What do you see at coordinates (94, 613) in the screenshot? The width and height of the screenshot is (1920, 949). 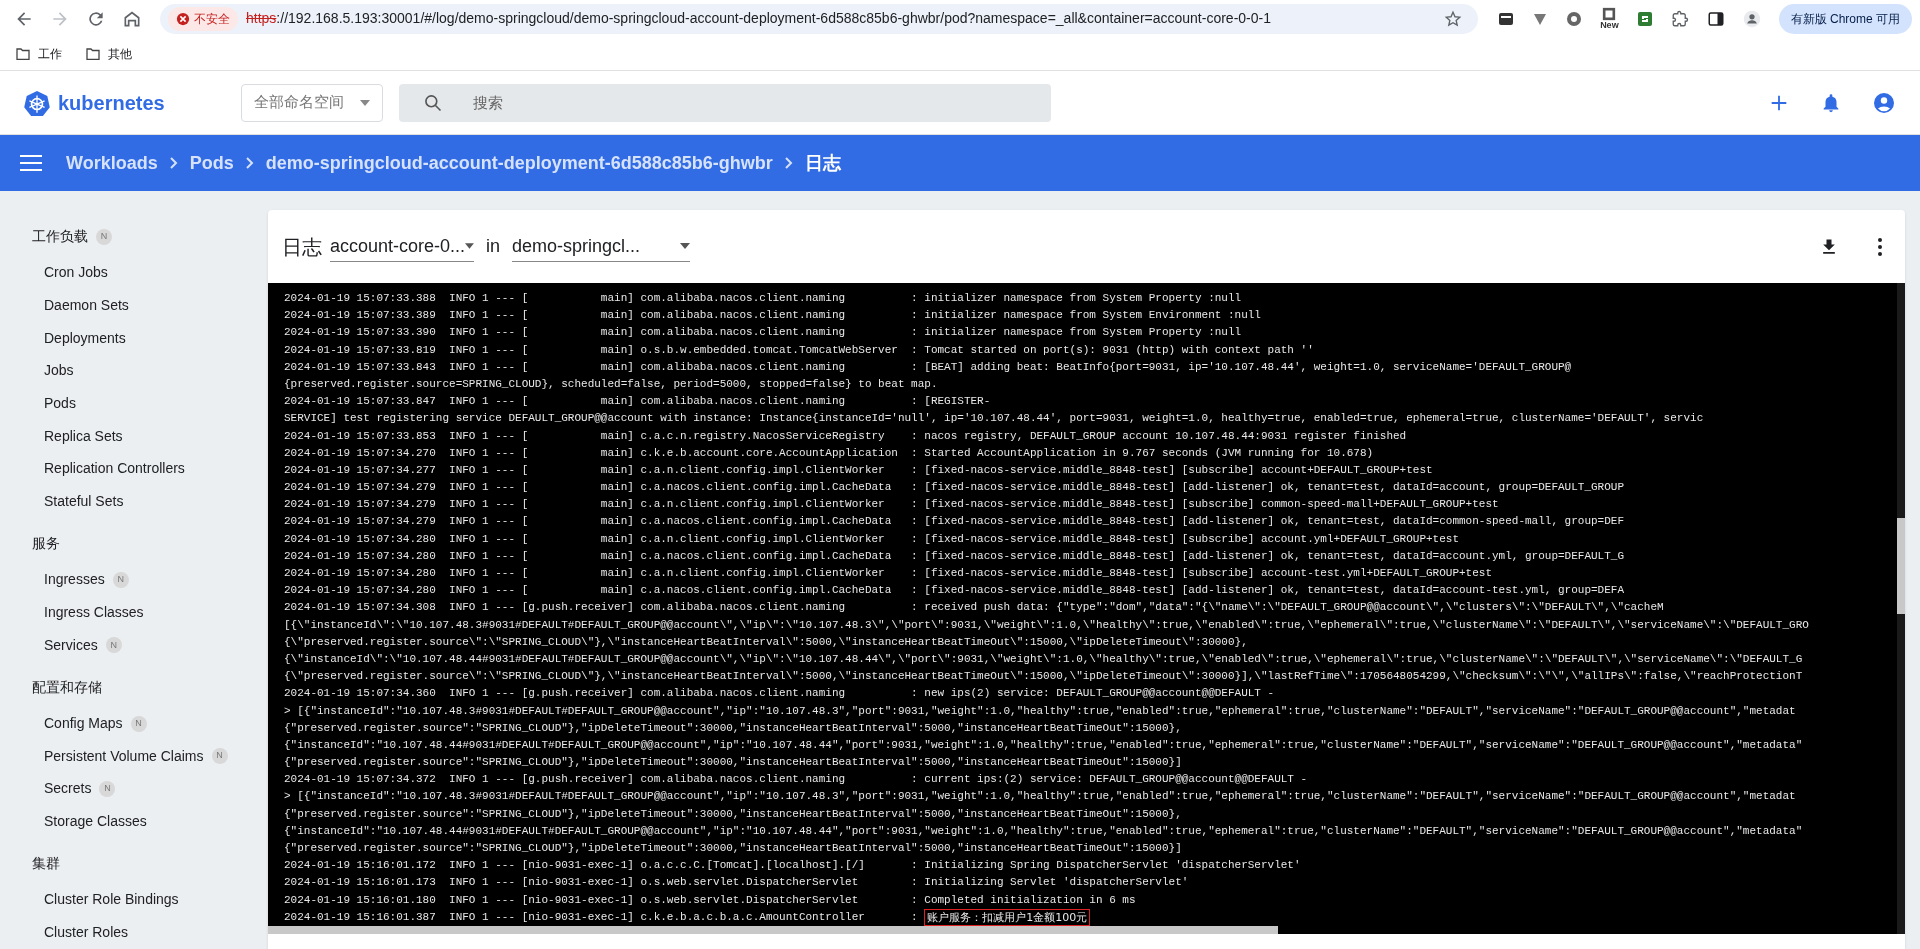 I see `nav-item: Ingress Classes` at bounding box center [94, 613].